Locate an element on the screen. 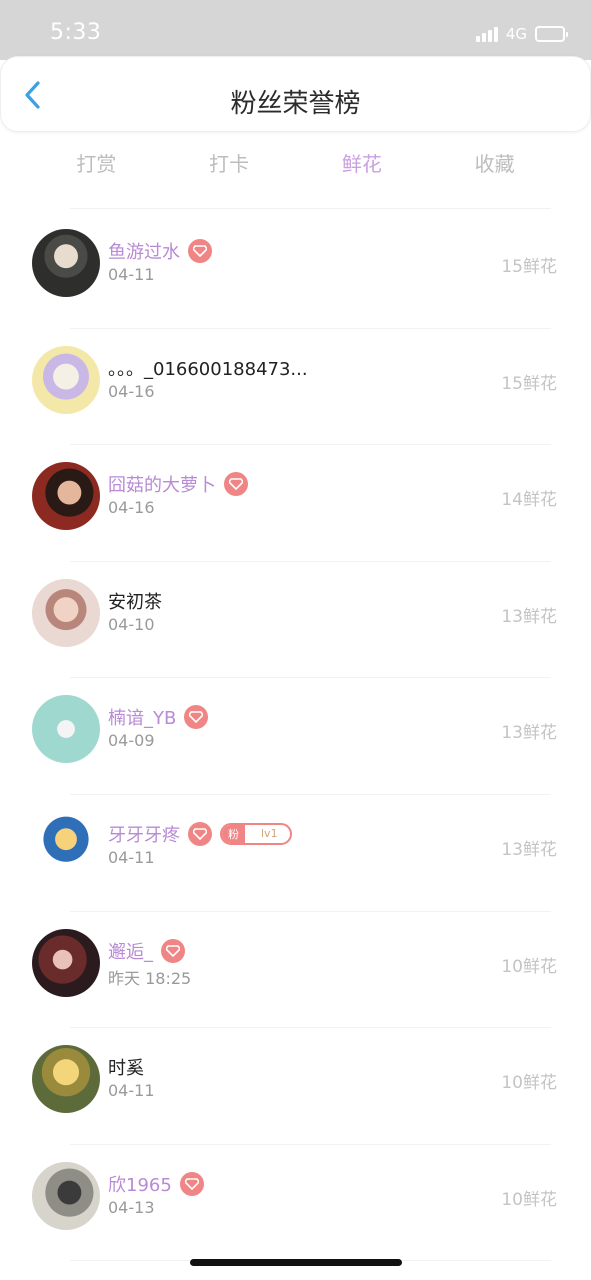  list-item: 牙牙牙疼 粉 lv1 04-11 13鲜花 is located at coordinates (295, 853).